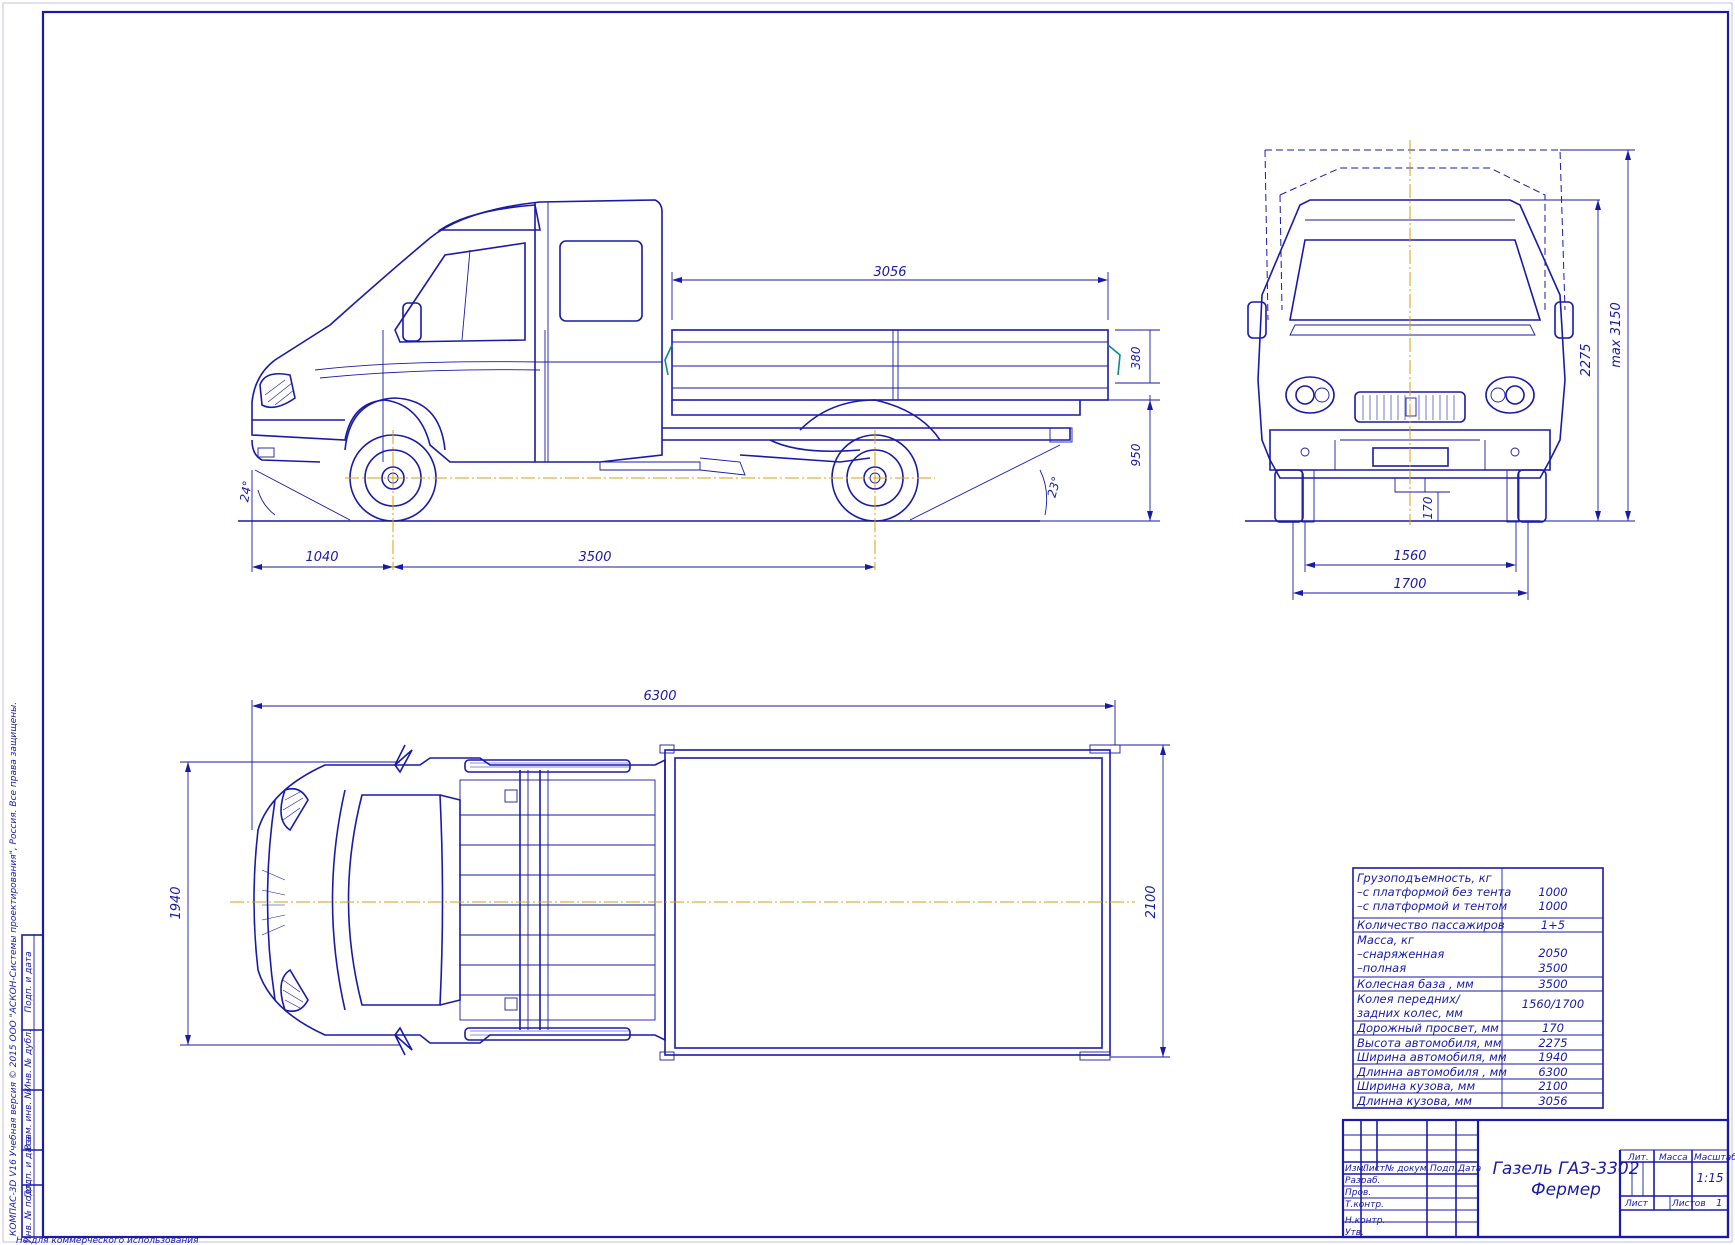 The width and height of the screenshot is (1735, 1245). I want to click on margin-inv-dubl: Инв. № дубл., so click(29, 1060).